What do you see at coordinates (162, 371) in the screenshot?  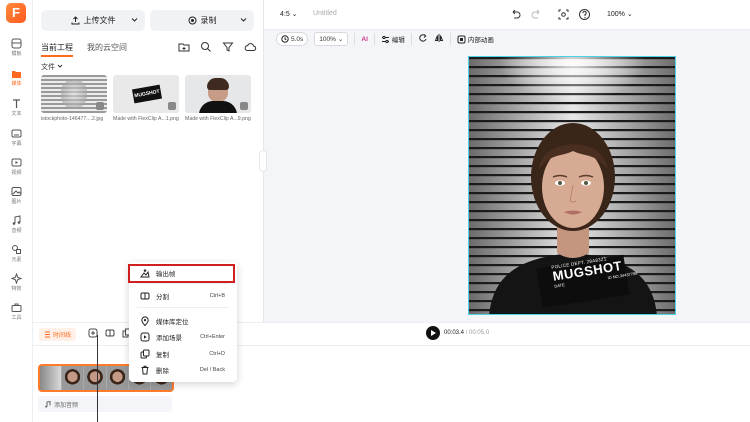 I see `menu-item-label: 删除` at bounding box center [162, 371].